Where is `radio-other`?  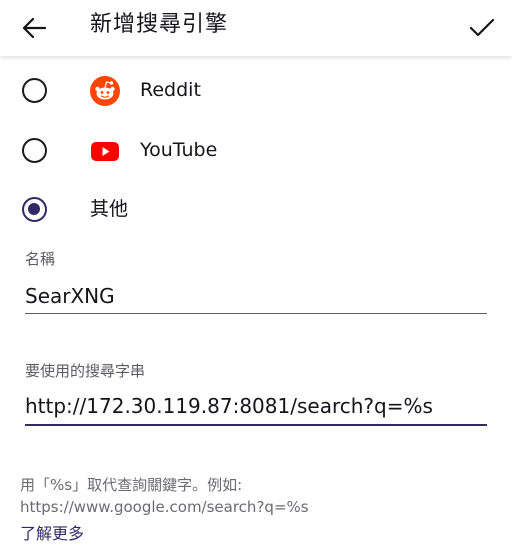 radio-other is located at coordinates (34, 209).